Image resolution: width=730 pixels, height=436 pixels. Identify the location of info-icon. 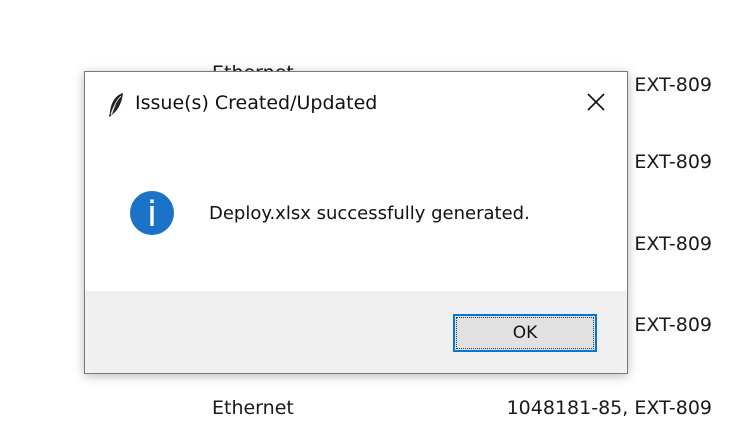
(152, 213).